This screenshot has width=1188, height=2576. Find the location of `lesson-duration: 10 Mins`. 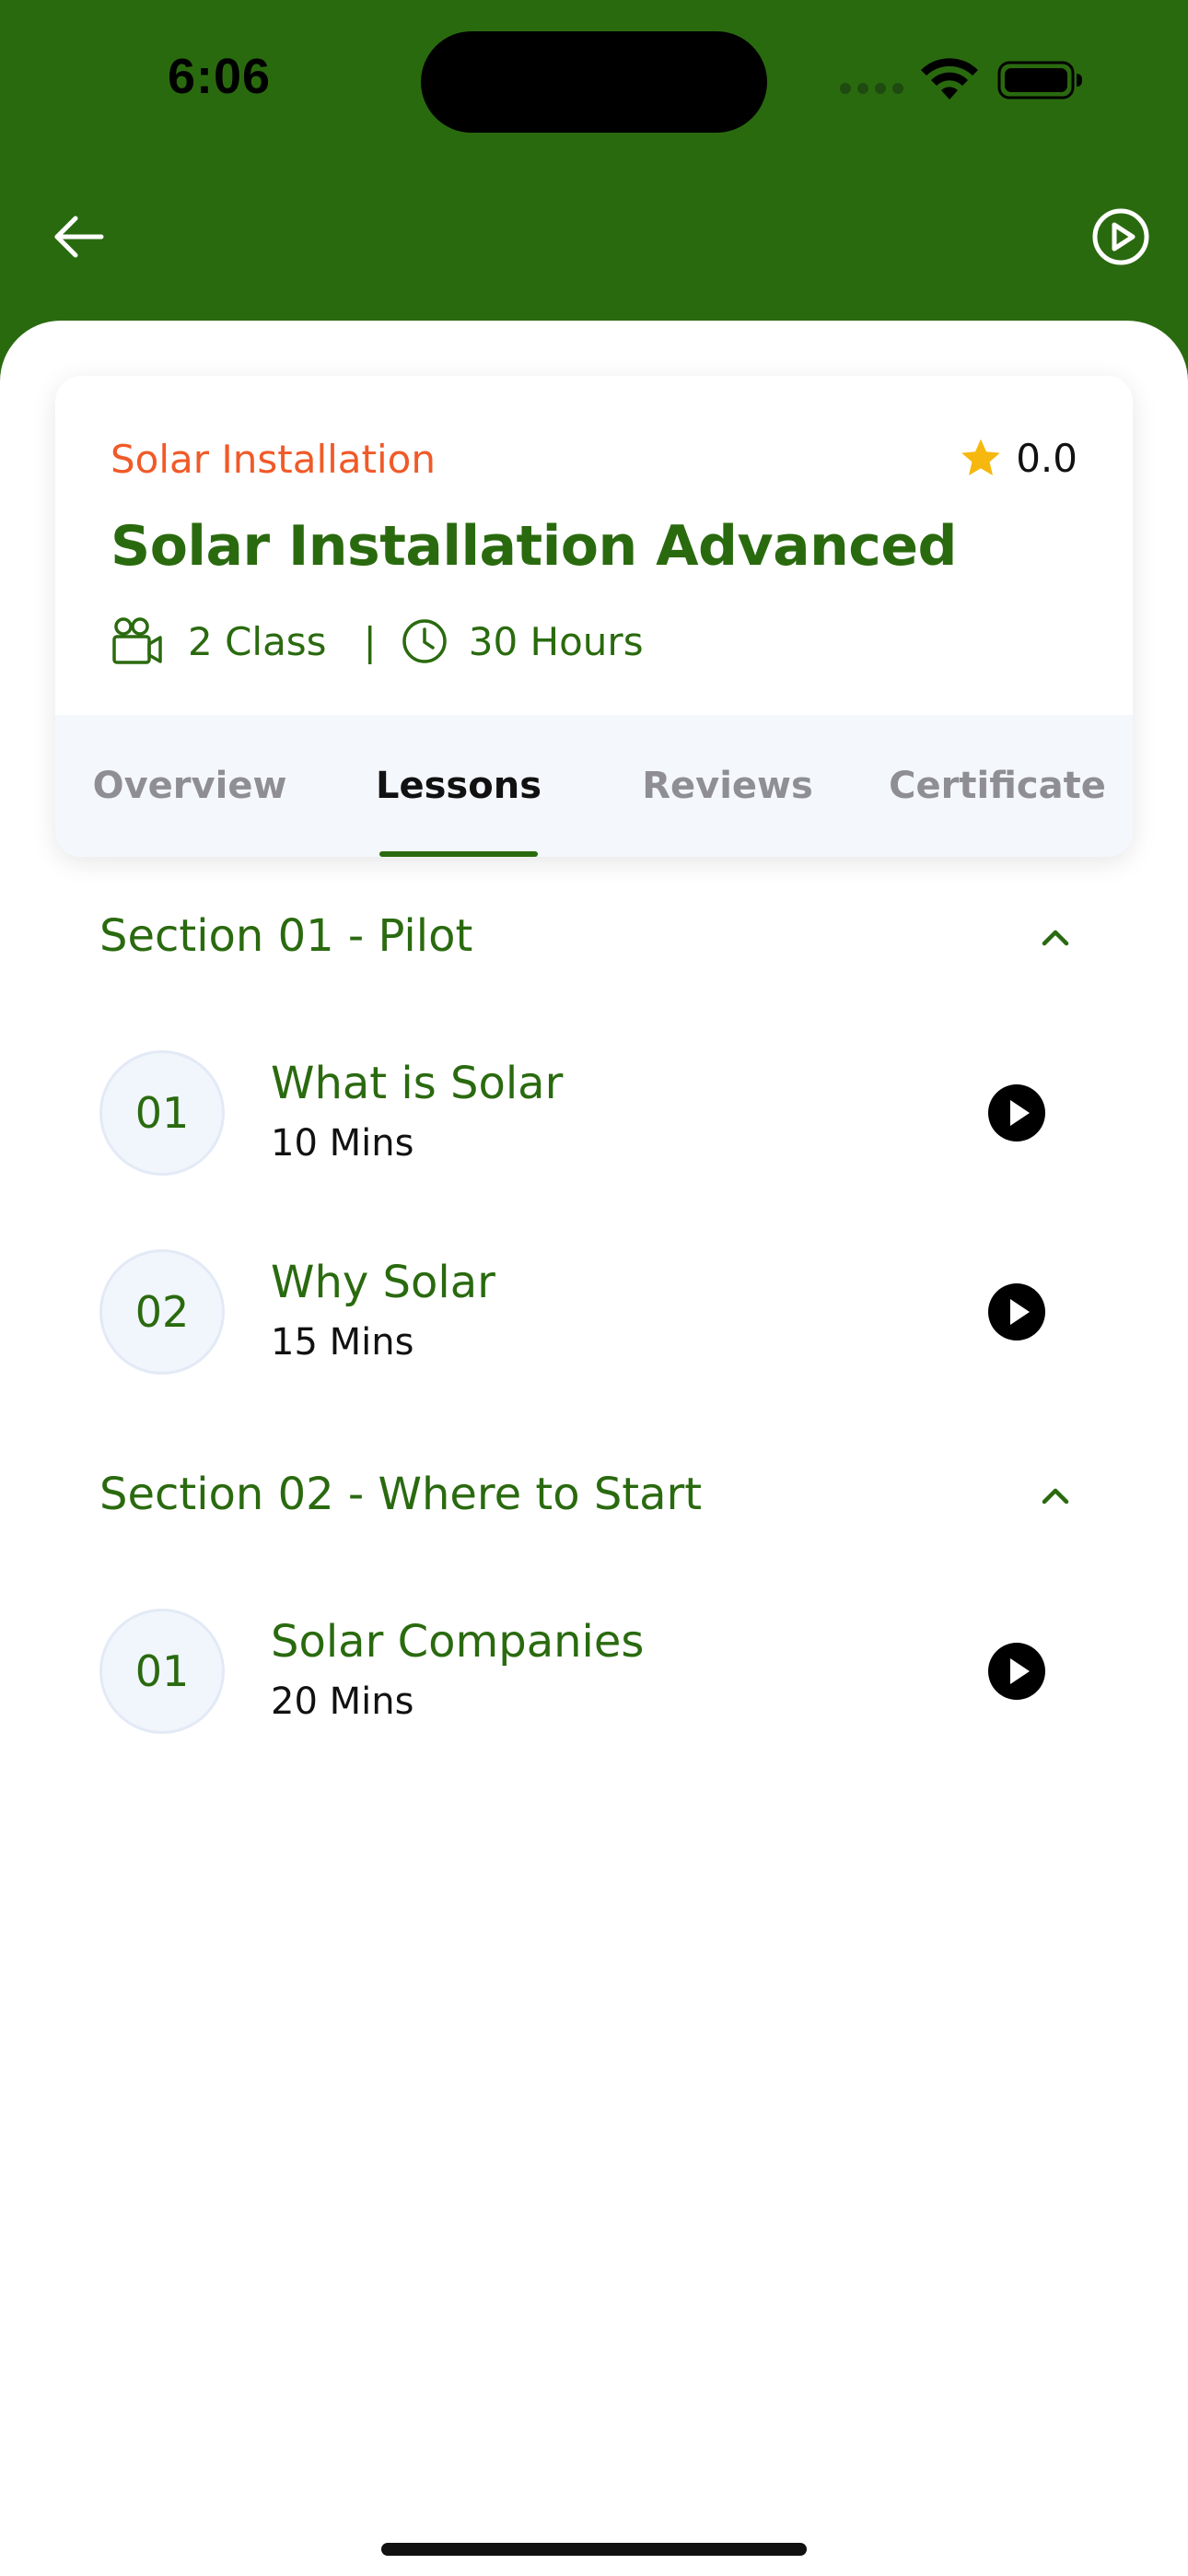

lesson-duration: 10 Mins is located at coordinates (342, 1143).